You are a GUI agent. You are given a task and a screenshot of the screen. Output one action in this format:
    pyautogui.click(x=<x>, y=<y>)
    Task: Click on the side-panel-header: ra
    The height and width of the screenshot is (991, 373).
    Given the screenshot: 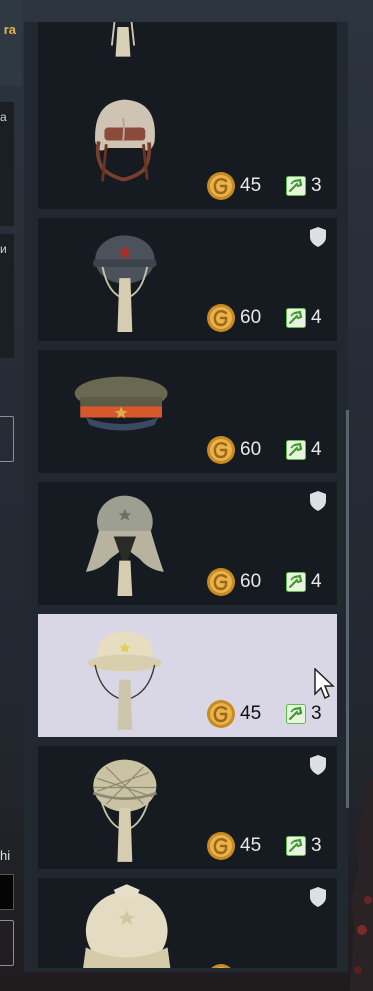 What is the action you would take?
    pyautogui.click(x=11, y=43)
    